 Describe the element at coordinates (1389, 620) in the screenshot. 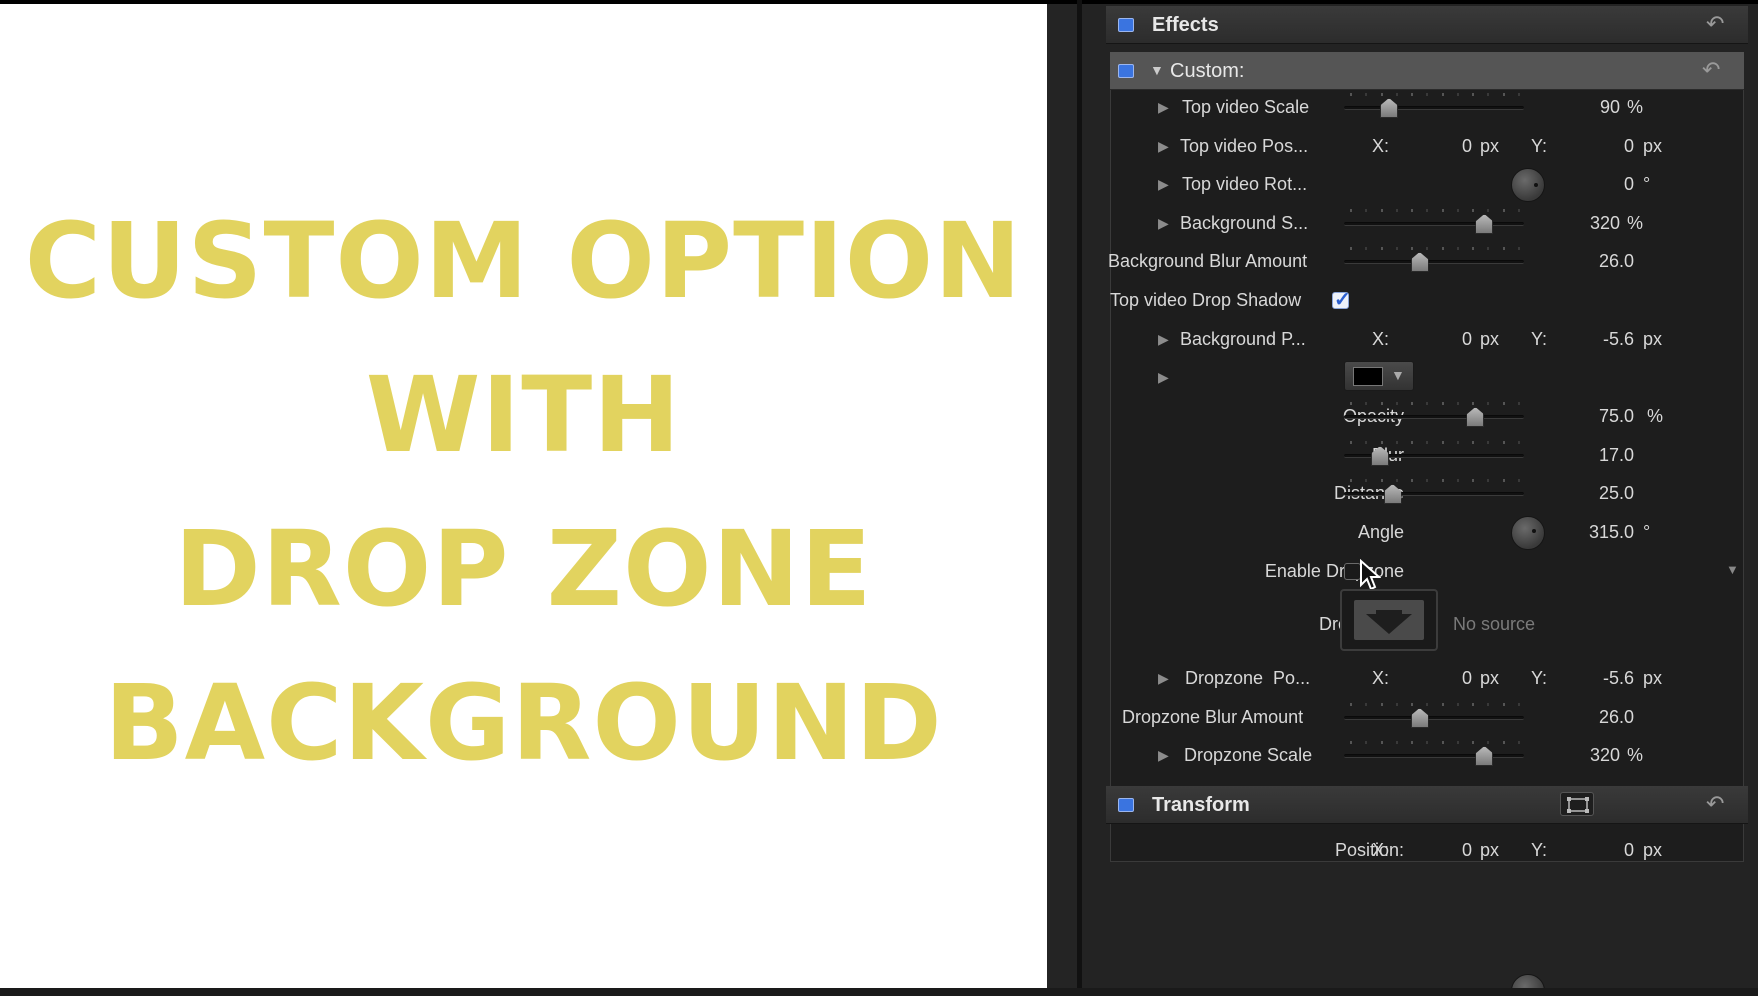

I see `drop-zone-well` at that location.